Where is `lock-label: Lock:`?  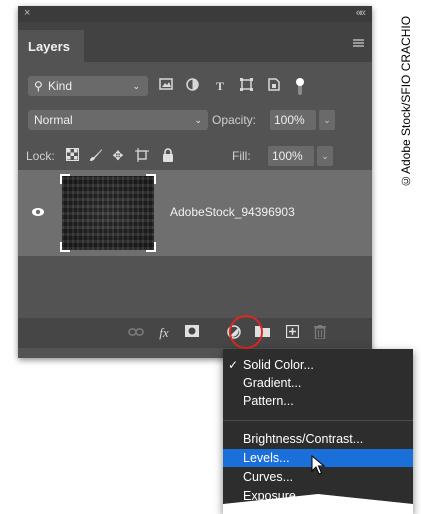 lock-label: Lock: is located at coordinates (40, 156).